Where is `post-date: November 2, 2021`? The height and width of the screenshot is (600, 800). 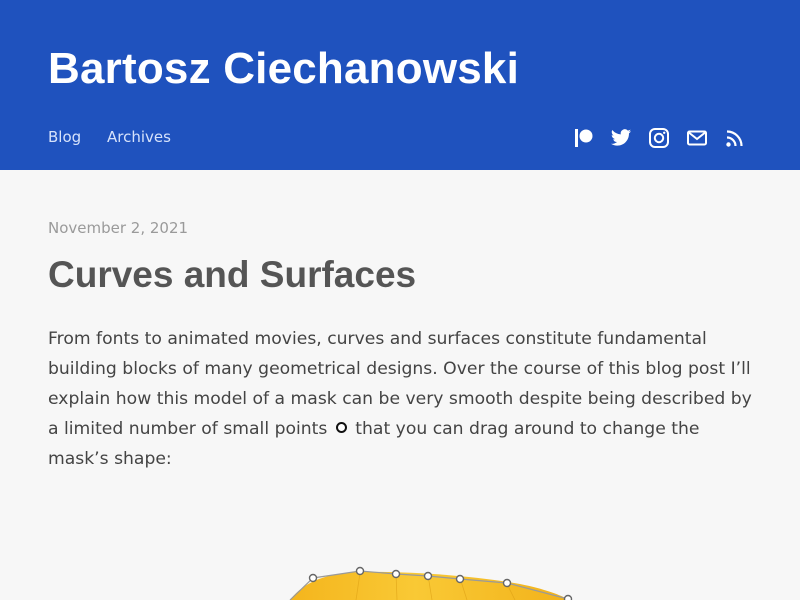 post-date: November 2, 2021 is located at coordinates (118, 228).